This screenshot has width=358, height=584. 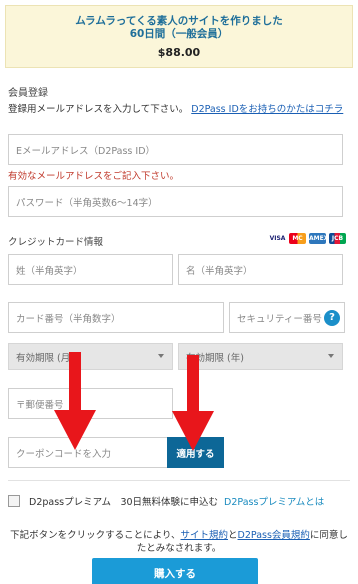 I want to click on password-field: パスワード（半角英数6〜14字）, so click(x=175, y=201).